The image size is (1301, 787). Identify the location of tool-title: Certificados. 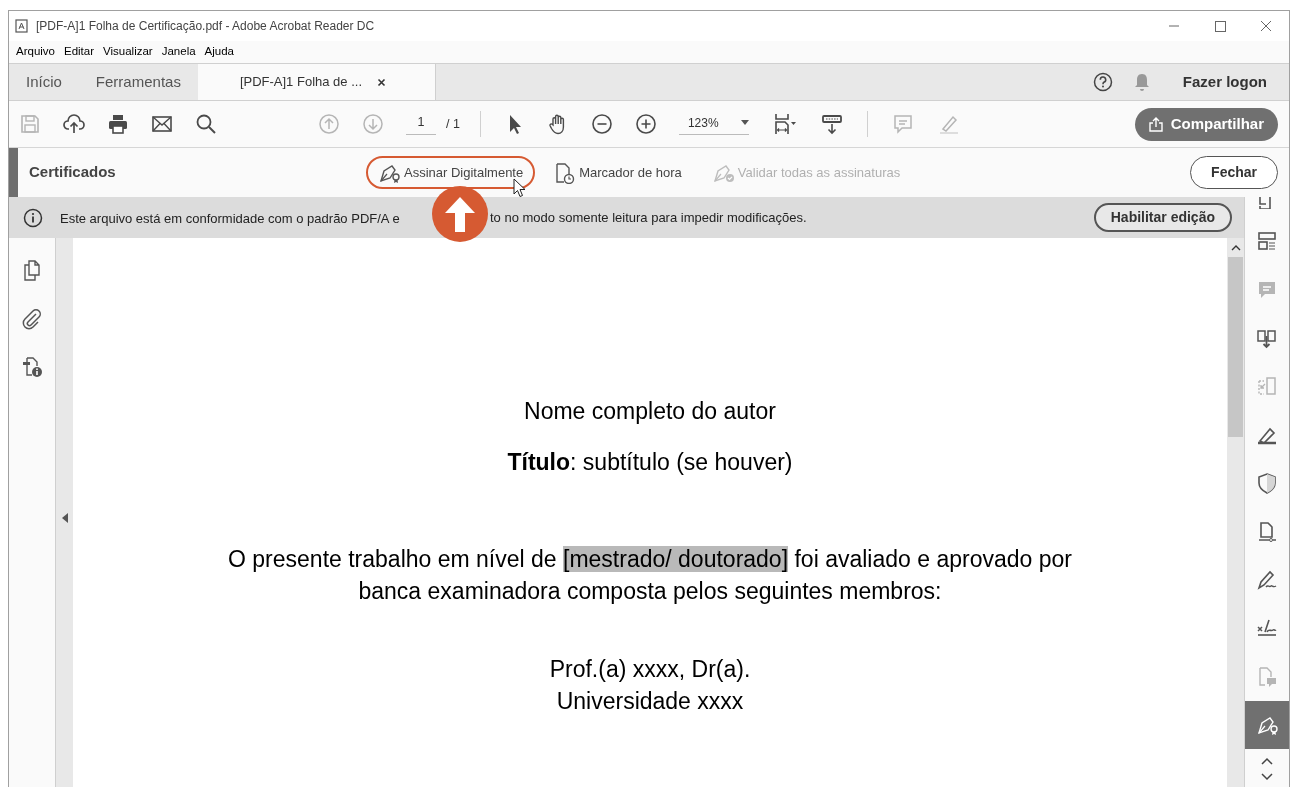
(73, 172).